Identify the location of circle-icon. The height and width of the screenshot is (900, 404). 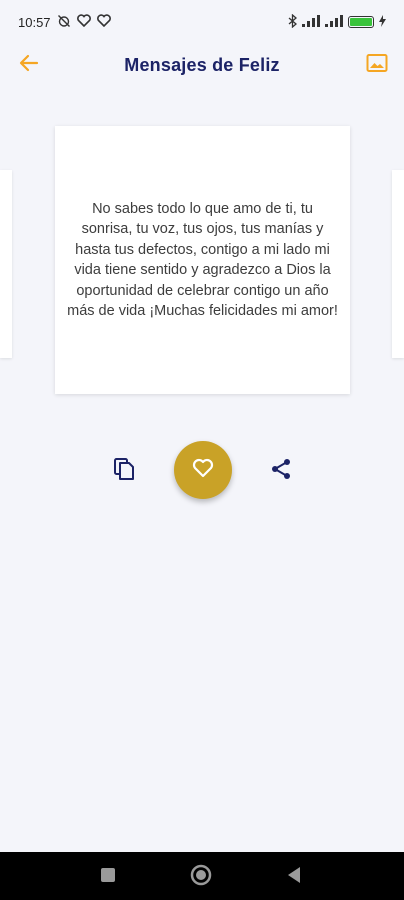
(201, 877).